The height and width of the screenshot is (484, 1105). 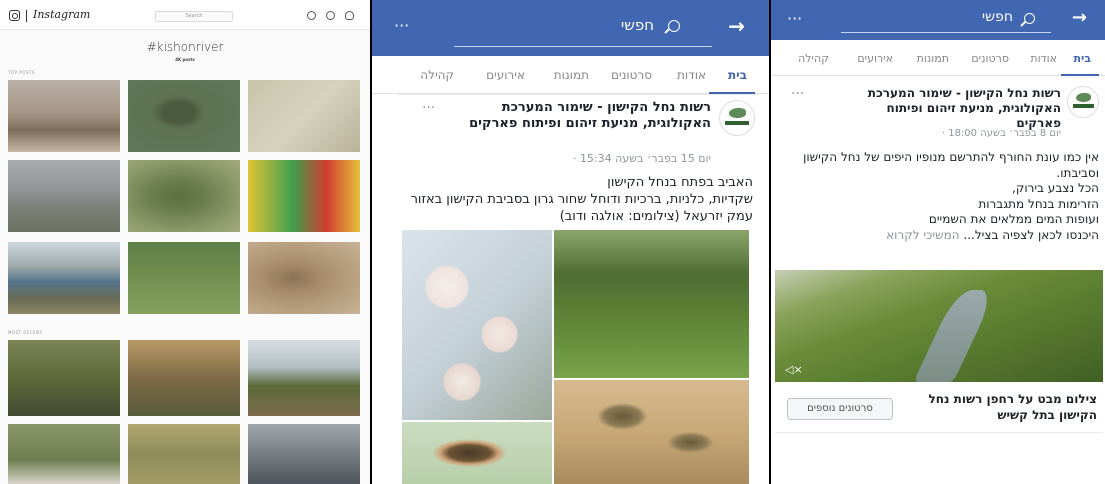 I want to click on active-tab-indicator, so click(x=1080, y=75).